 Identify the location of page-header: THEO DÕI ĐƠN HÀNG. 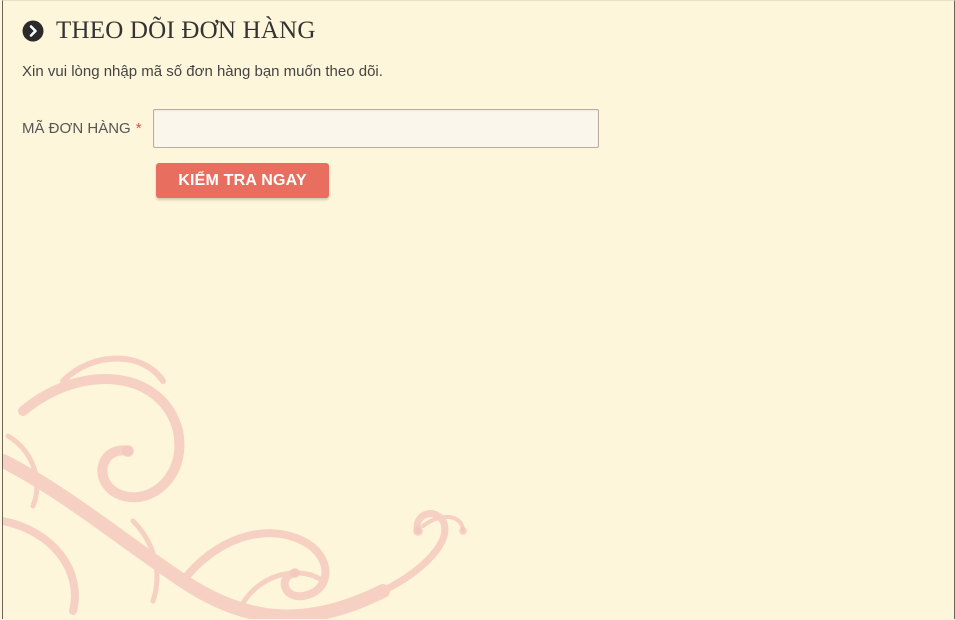
(169, 31).